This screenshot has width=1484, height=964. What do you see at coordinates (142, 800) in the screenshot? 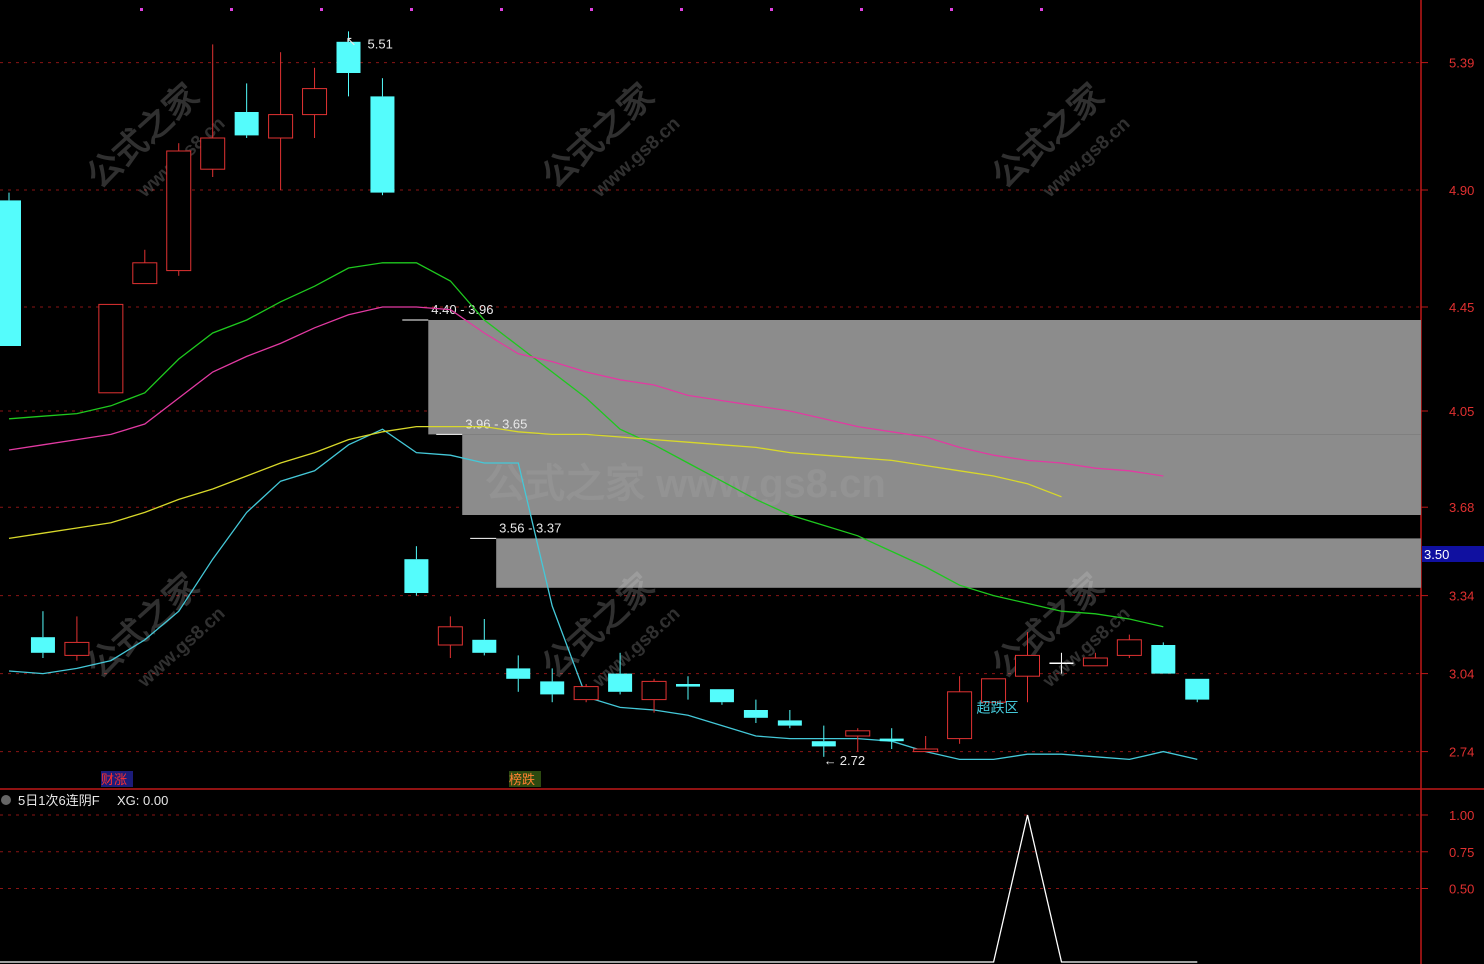
I see `indicator-value: XG: 0.00` at bounding box center [142, 800].